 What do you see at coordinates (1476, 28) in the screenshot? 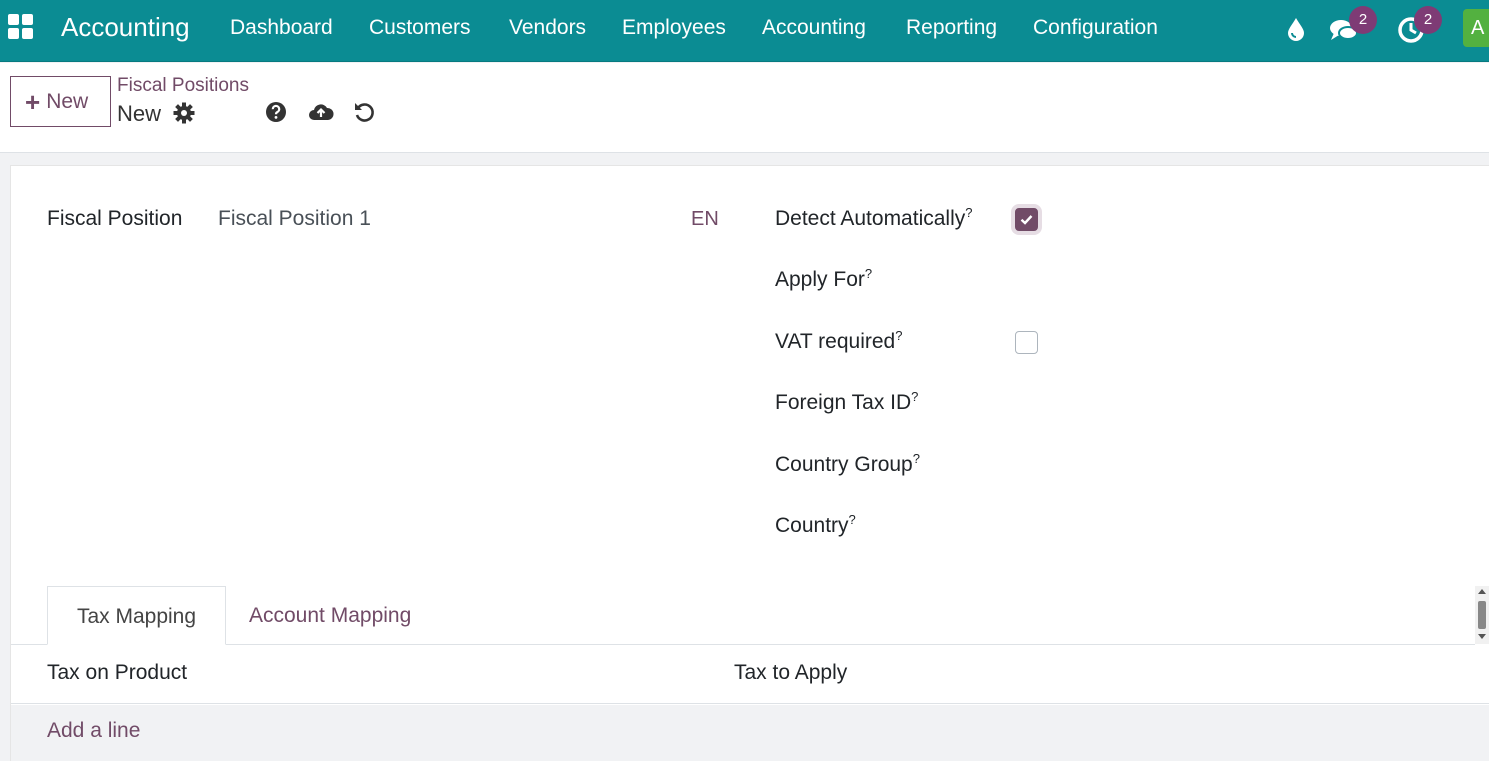
I see `user-avatar: A` at bounding box center [1476, 28].